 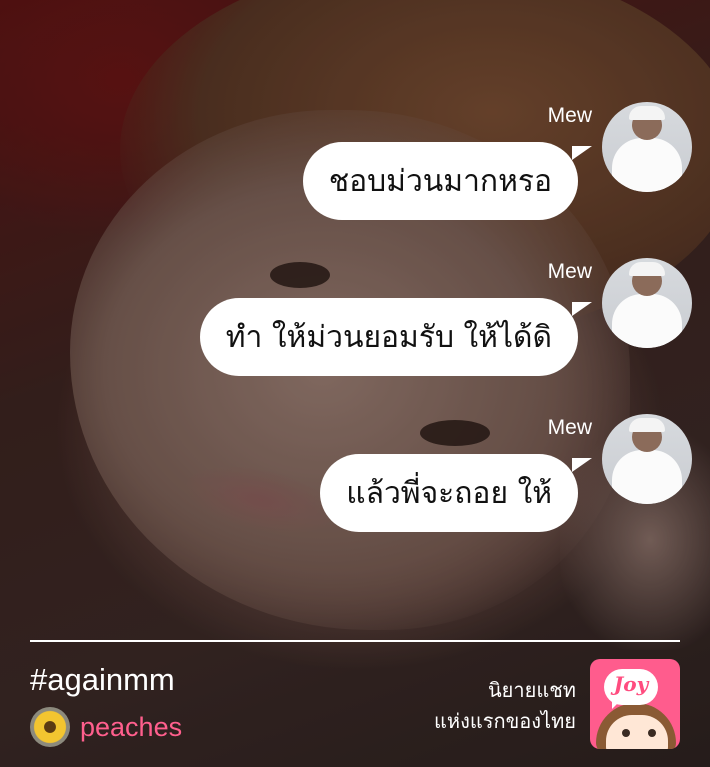 I want to click on promo-line: นิยายแชท, so click(x=532, y=690).